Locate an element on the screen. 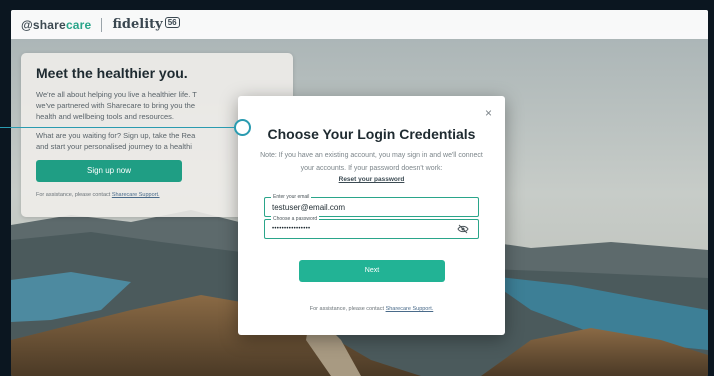  promo-title: Meet the healthier you. is located at coordinates (112, 73).